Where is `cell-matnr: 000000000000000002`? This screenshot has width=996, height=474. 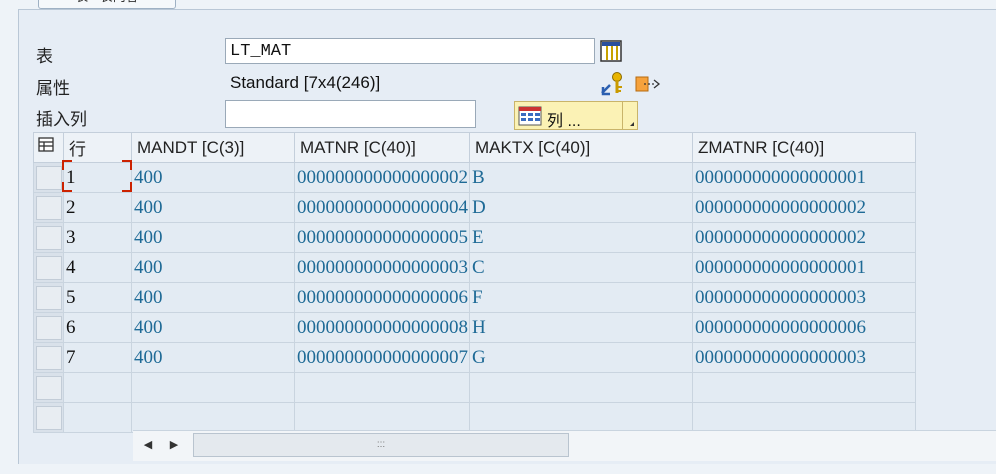 cell-matnr: 000000000000000002 is located at coordinates (382, 177).